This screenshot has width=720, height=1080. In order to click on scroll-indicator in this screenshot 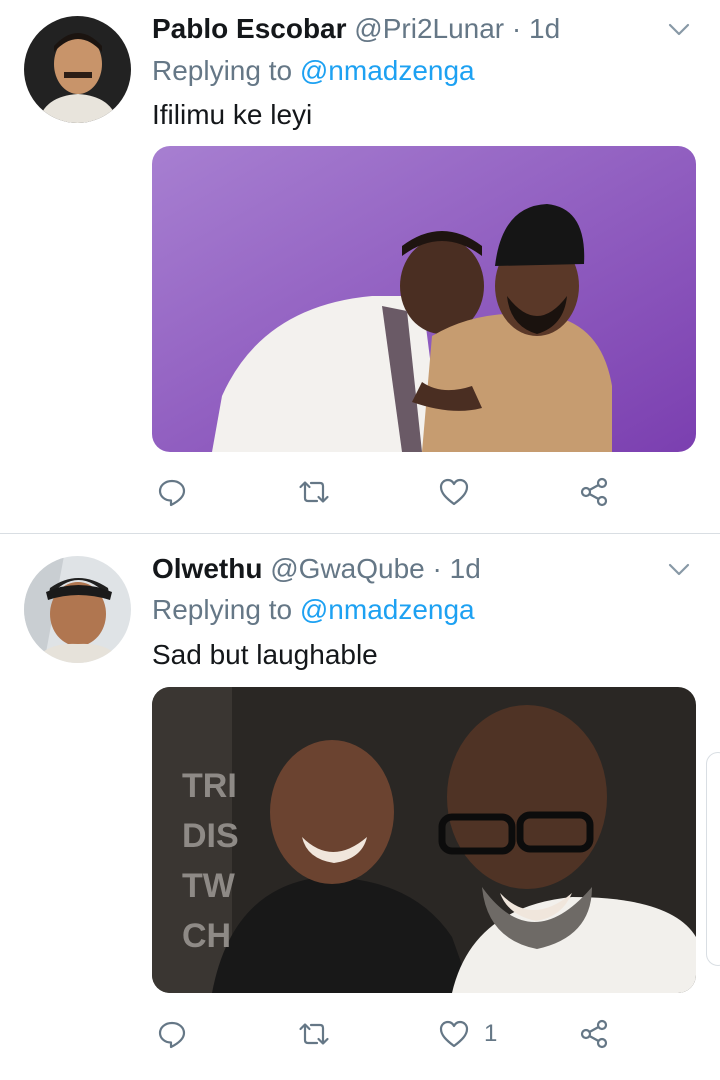, I will do `click(713, 859)`.